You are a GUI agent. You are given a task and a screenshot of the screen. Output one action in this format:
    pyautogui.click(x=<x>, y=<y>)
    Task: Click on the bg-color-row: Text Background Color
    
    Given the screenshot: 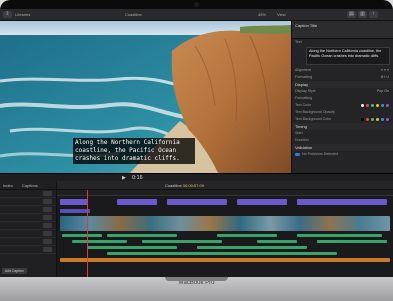 What is the action you would take?
    pyautogui.click(x=342, y=119)
    